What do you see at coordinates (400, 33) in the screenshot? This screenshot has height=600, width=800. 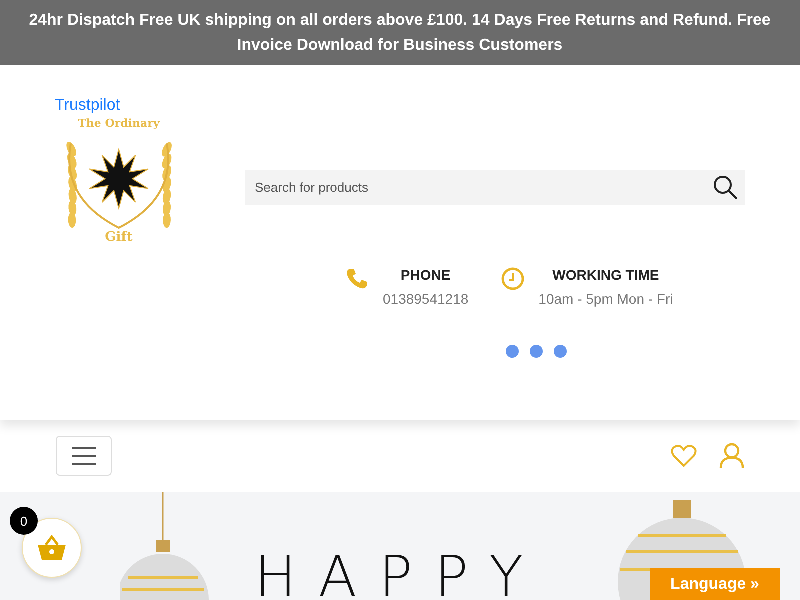 I see `announcement-text: 24hr Dispatch Free UK shipping on all orders above £100. 14 Days Free Returns and Refund. Free Invoice Download for Business Customers` at bounding box center [400, 33].